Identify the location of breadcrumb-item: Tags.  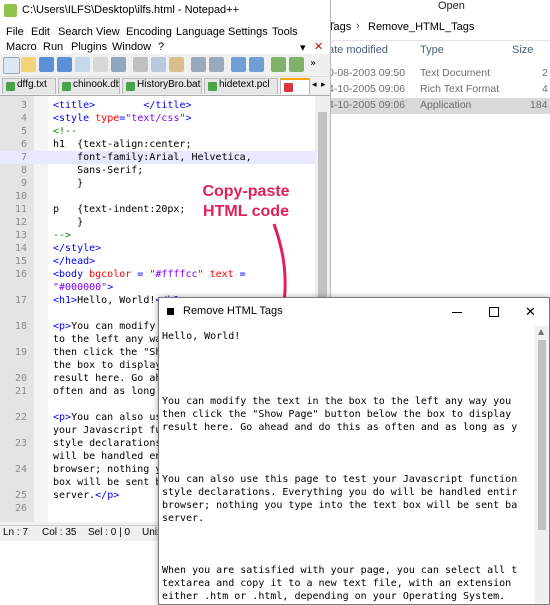
(339, 27).